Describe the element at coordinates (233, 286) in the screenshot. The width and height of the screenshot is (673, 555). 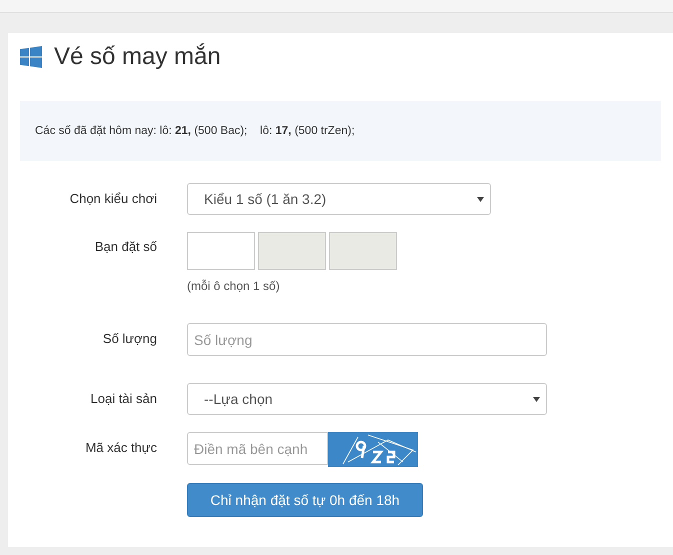
I see `hint-text: (mỗi ô chọn 1 số)` at that location.